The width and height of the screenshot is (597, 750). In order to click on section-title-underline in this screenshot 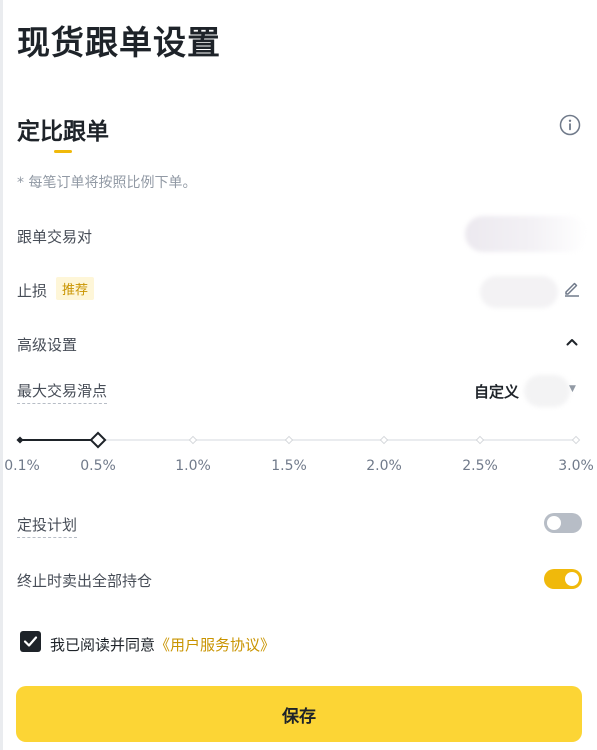, I will do `click(63, 151)`.